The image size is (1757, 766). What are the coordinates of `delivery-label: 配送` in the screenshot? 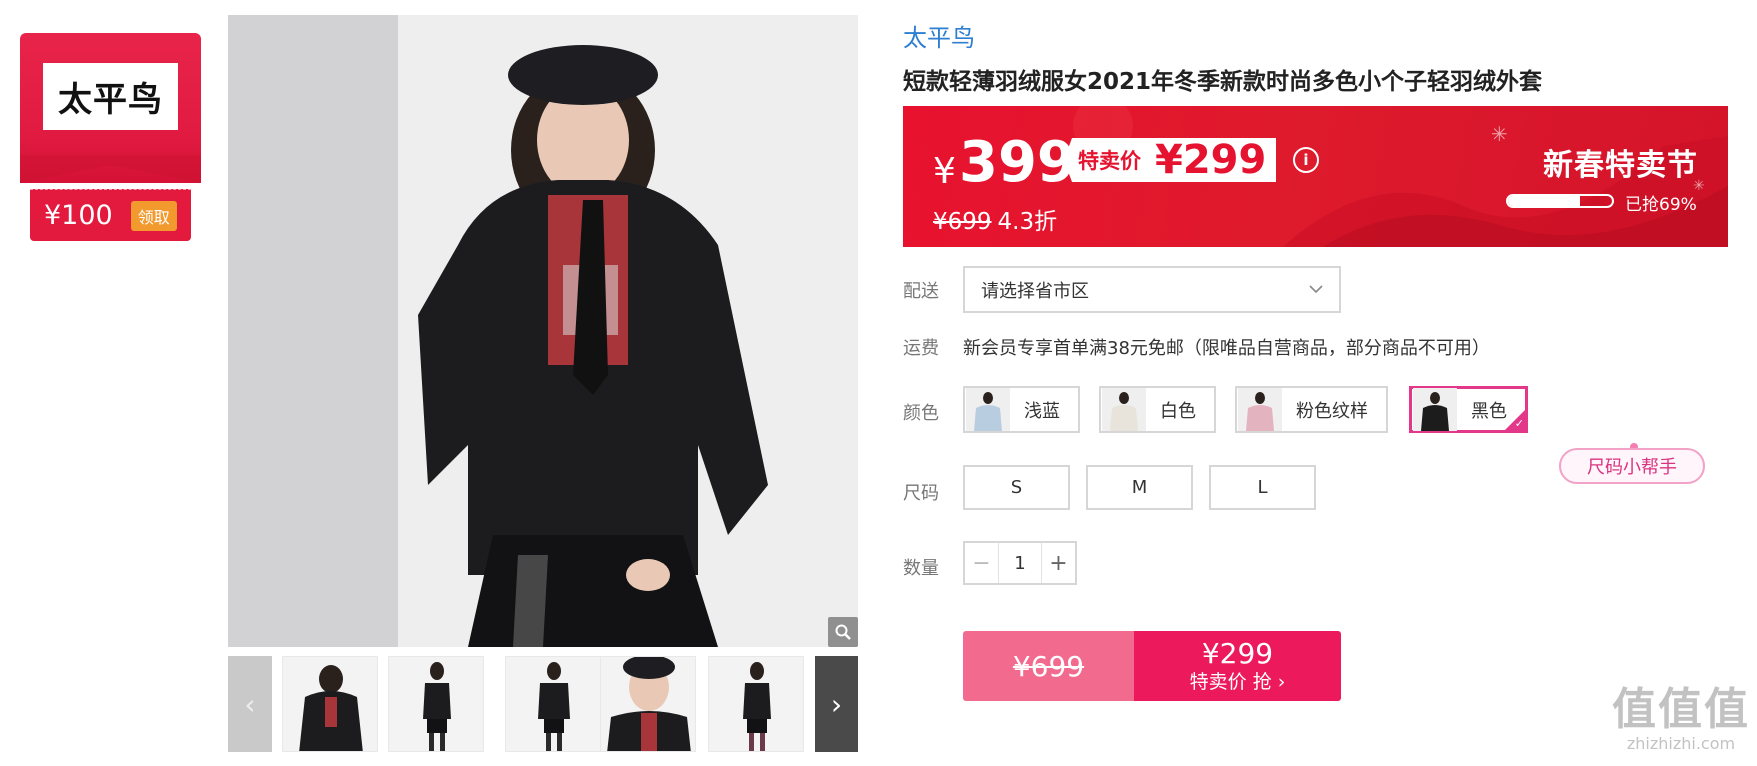 It's located at (921, 291).